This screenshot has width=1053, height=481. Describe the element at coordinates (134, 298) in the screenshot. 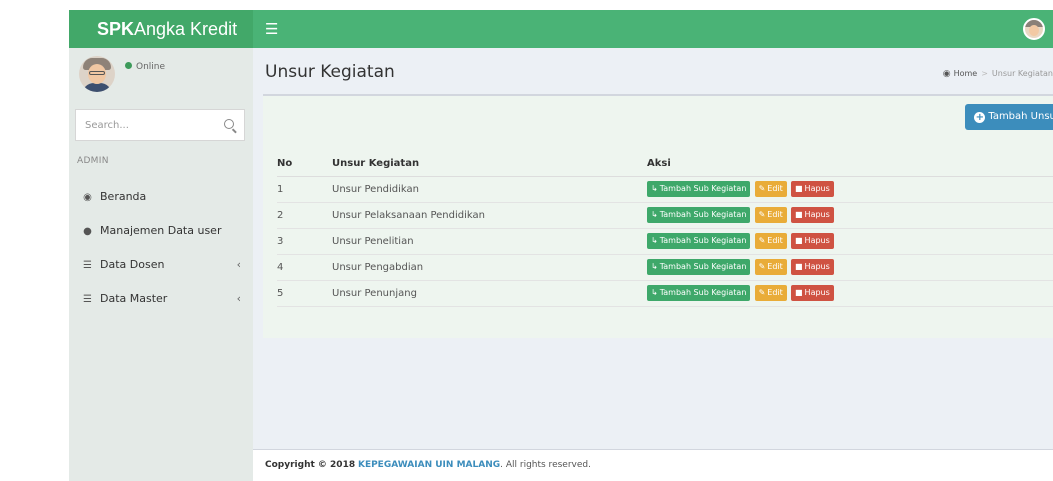

I see `sidebar-item-label: Data Master` at that location.